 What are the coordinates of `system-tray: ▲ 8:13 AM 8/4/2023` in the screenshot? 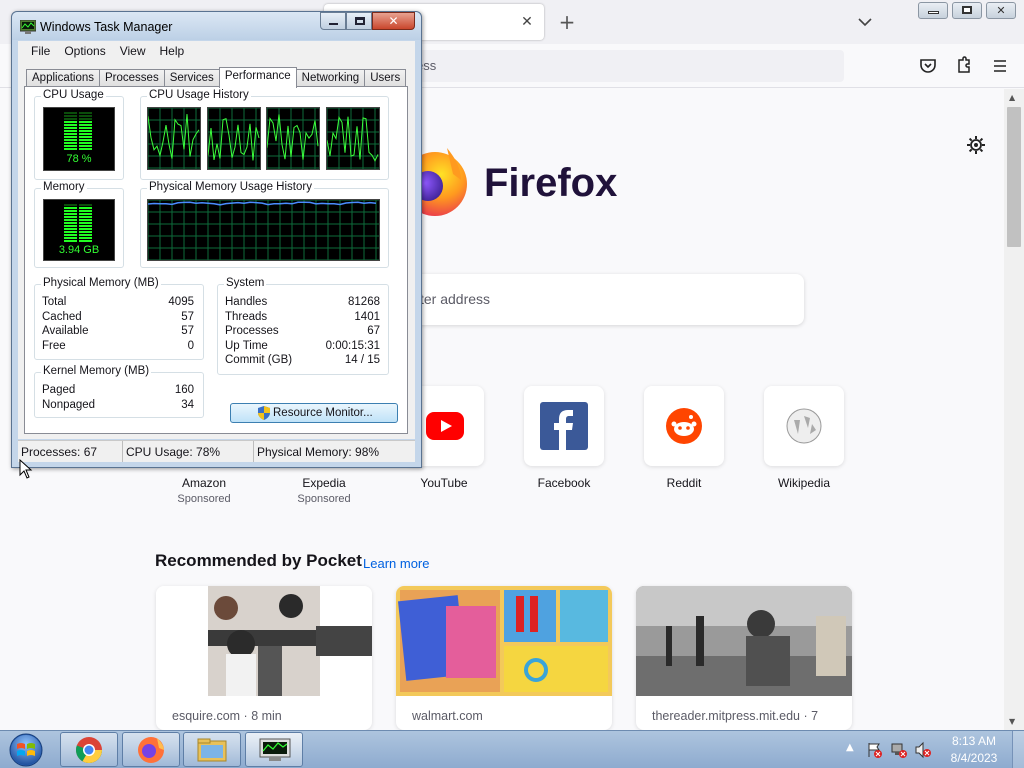 It's located at (934, 749).